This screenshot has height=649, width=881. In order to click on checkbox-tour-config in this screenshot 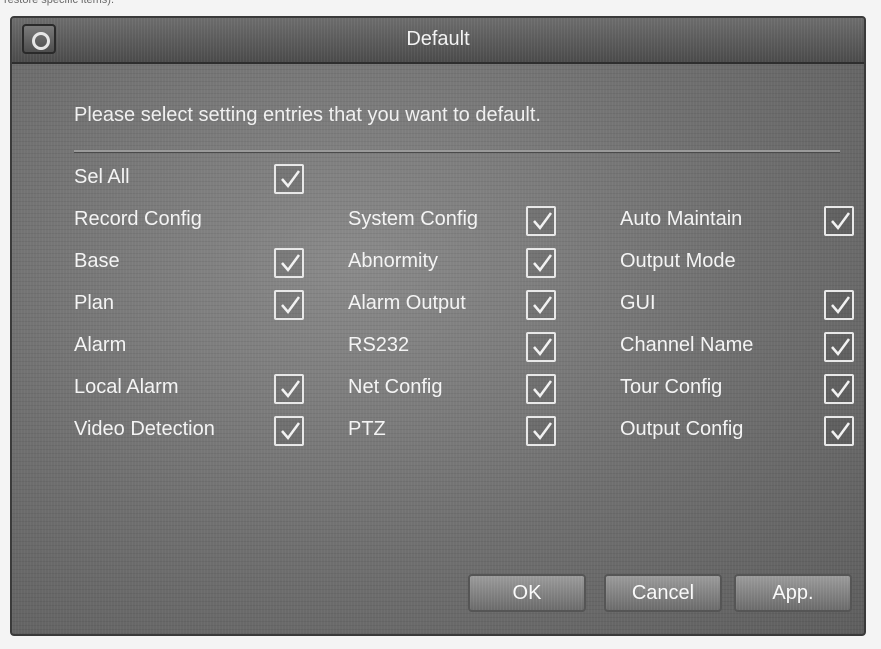, I will do `click(839, 389)`.